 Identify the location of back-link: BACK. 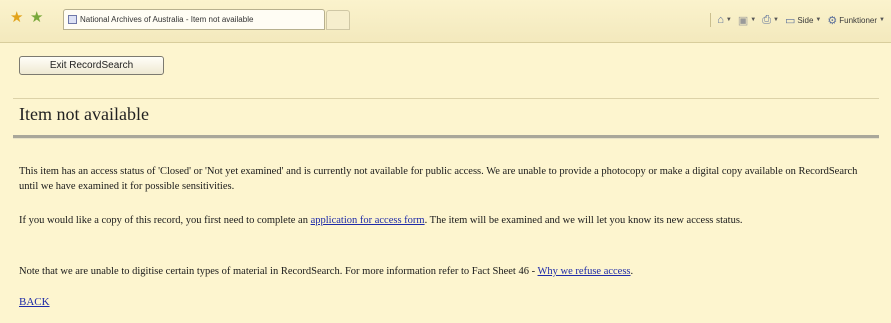
(34, 302).